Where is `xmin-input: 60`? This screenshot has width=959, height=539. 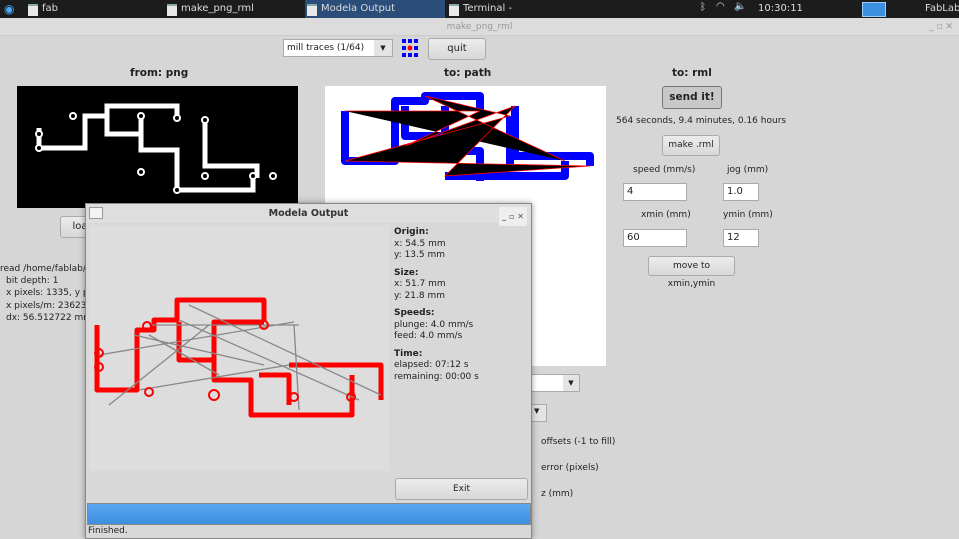 xmin-input: 60 is located at coordinates (655, 238).